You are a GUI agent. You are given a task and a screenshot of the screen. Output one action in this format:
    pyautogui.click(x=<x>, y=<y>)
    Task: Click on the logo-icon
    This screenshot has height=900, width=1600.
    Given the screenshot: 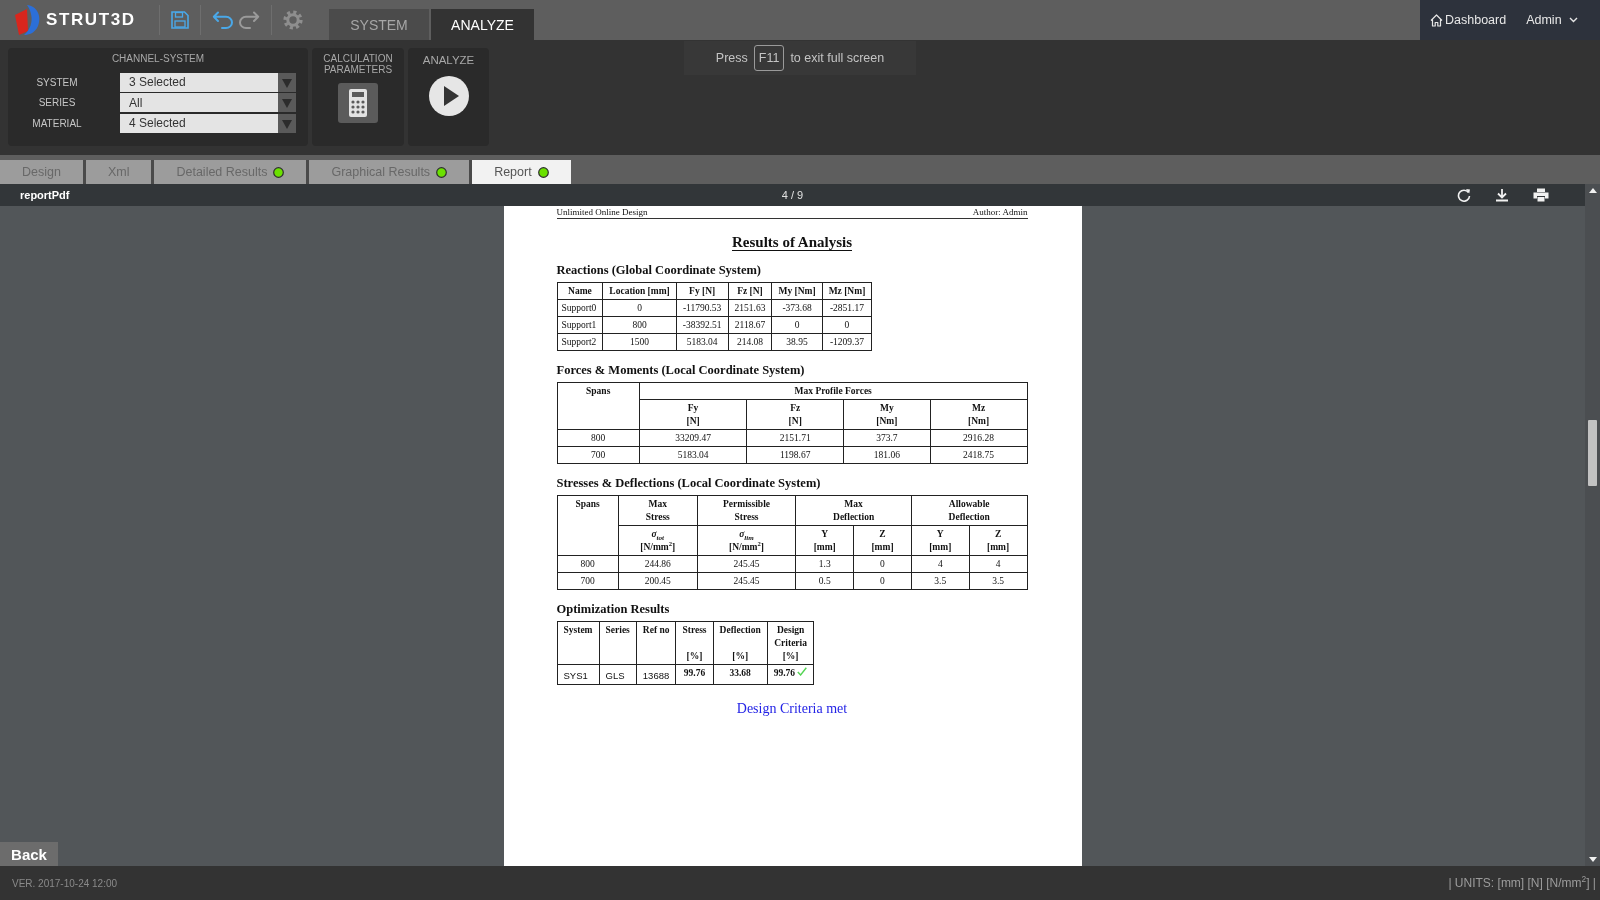 What is the action you would take?
    pyautogui.click(x=27, y=20)
    